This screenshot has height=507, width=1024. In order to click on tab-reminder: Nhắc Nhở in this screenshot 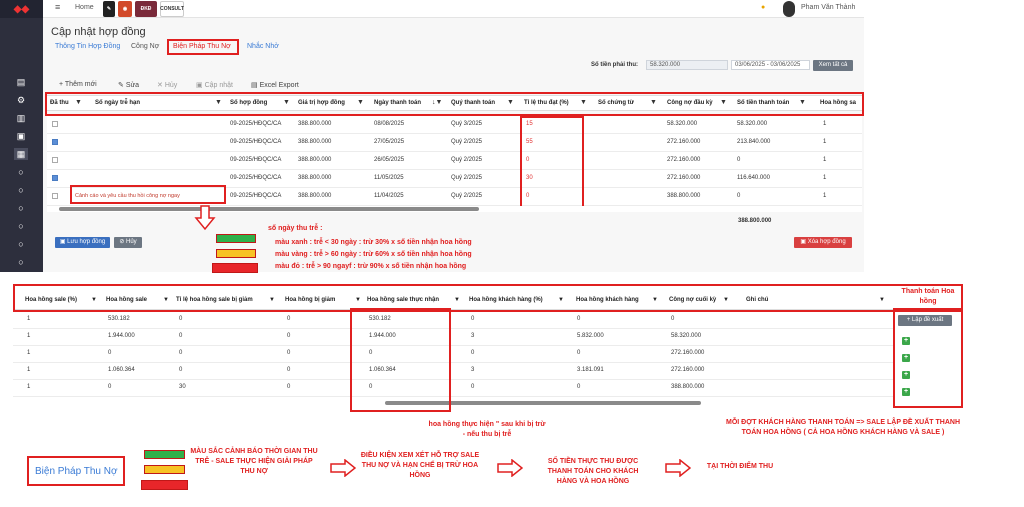, I will do `click(263, 46)`.